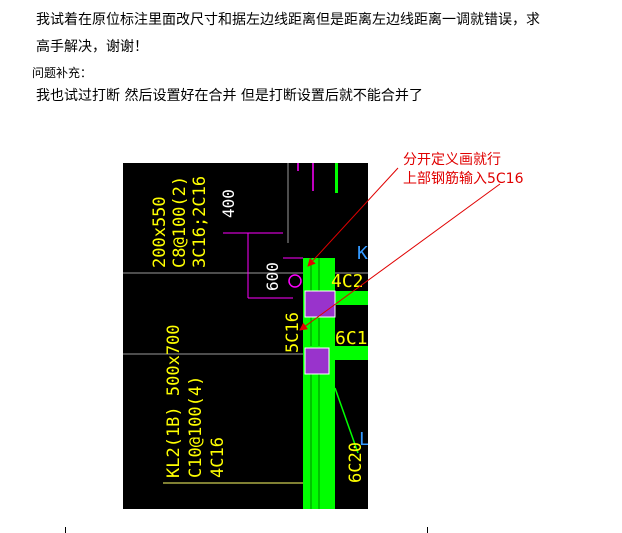  I want to click on bottom-tick-left, so click(65, 530).